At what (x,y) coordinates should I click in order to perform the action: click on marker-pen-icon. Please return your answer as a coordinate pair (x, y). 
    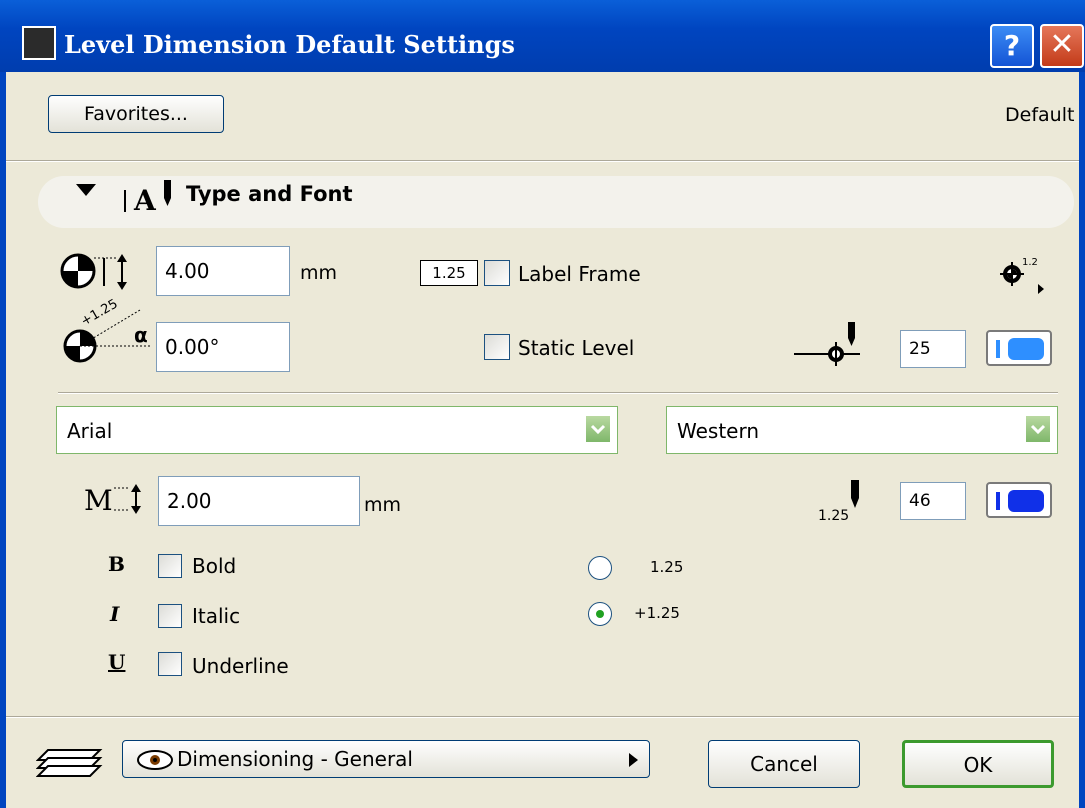
    Looking at the image, I should click on (827, 344).